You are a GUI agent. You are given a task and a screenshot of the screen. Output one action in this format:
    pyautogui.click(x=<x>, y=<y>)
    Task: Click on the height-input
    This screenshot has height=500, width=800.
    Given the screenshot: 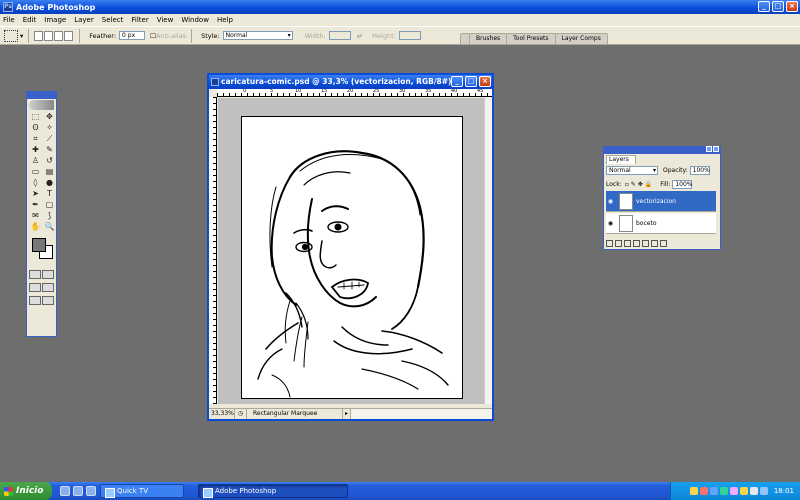 What is the action you would take?
    pyautogui.click(x=409, y=35)
    